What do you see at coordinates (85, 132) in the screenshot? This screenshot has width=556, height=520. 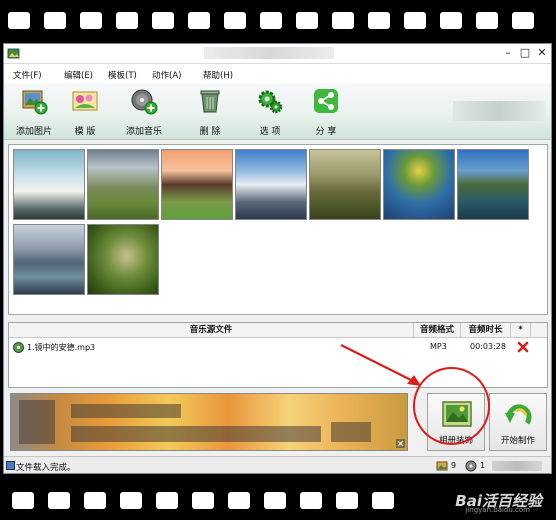 I see `template-label: 模 版` at bounding box center [85, 132].